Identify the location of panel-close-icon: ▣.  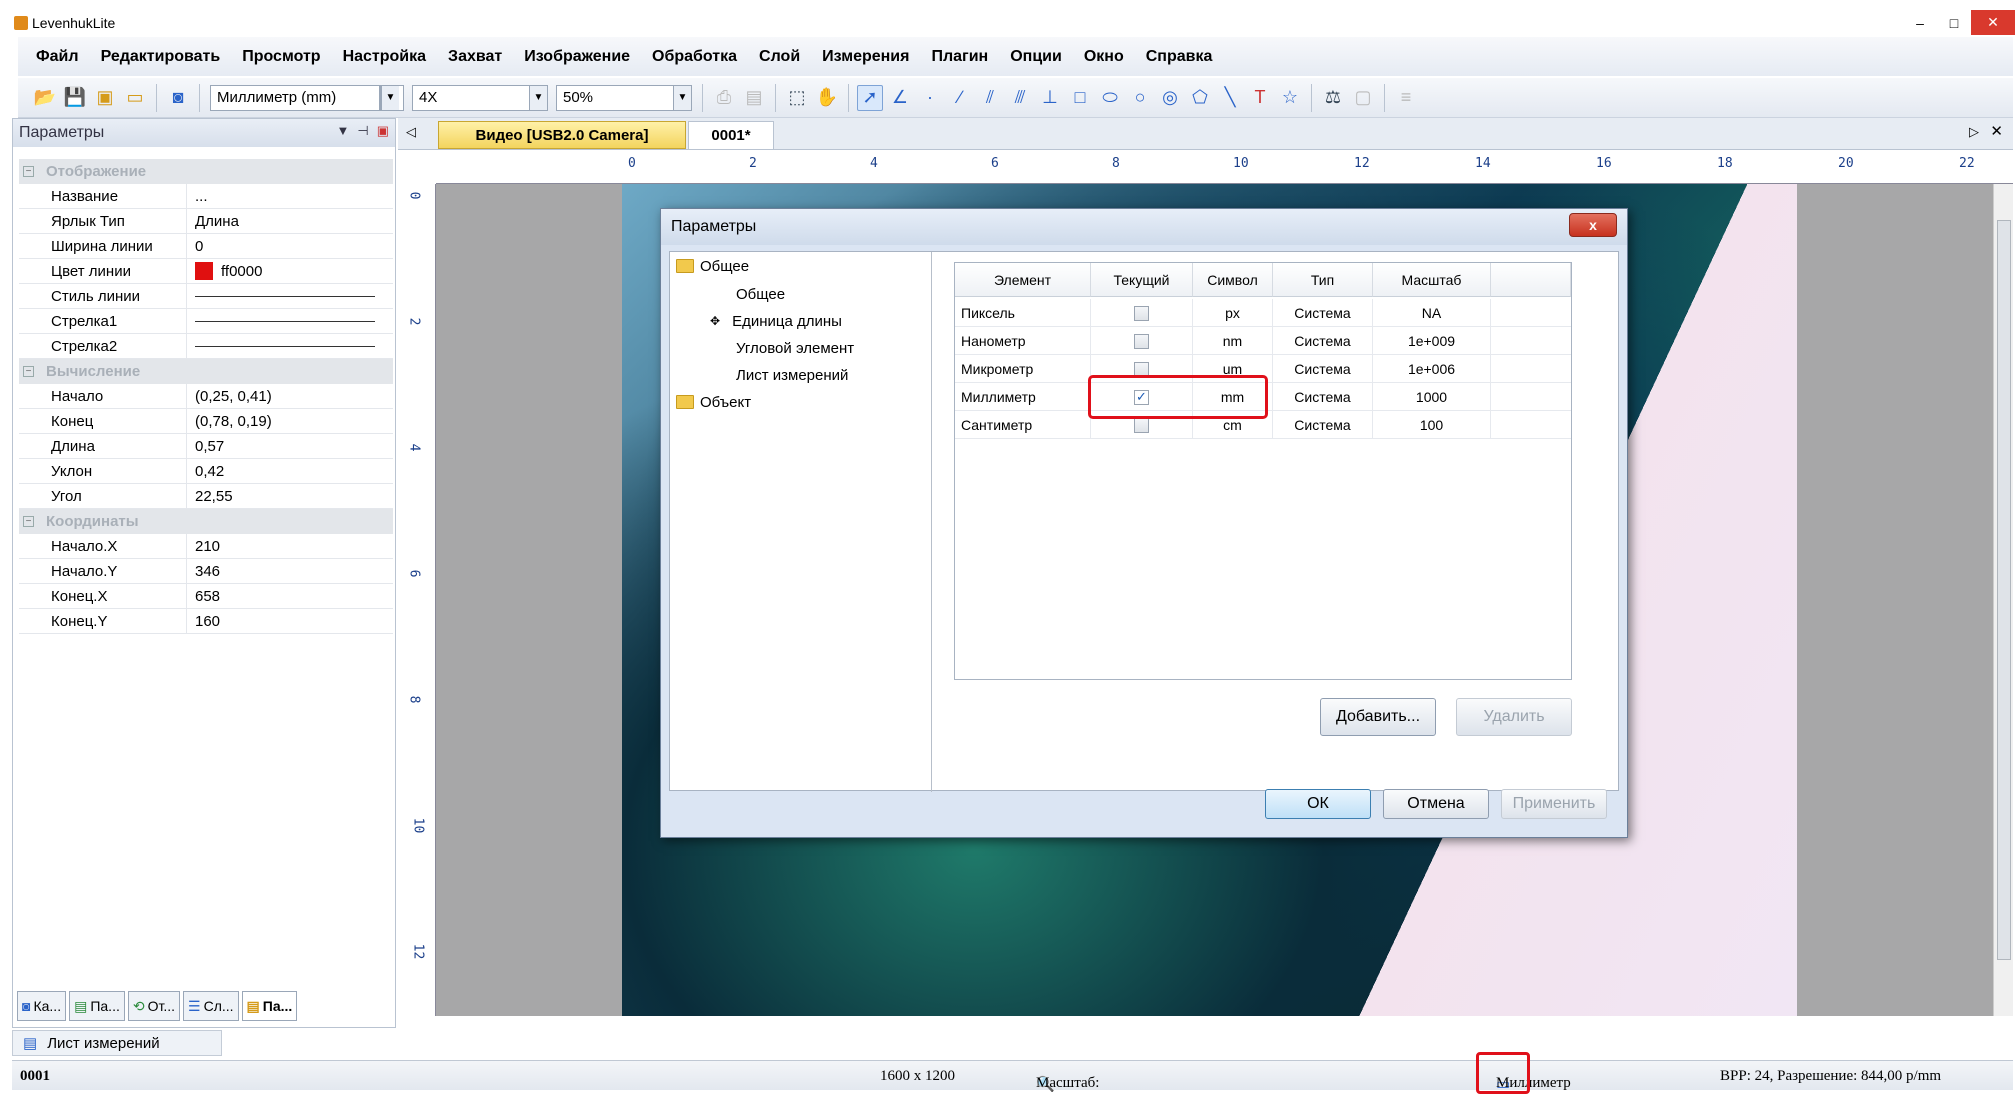
(383, 131).